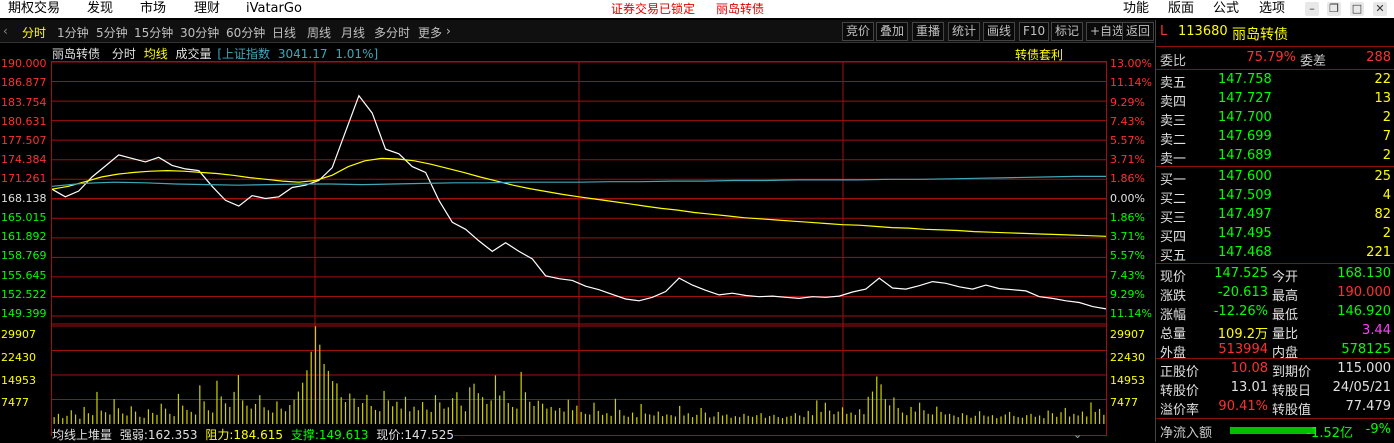 The width and height of the screenshot is (1394, 443). What do you see at coordinates (1386, 233) in the screenshot?
I see `bid-volume: 2` at bounding box center [1386, 233].